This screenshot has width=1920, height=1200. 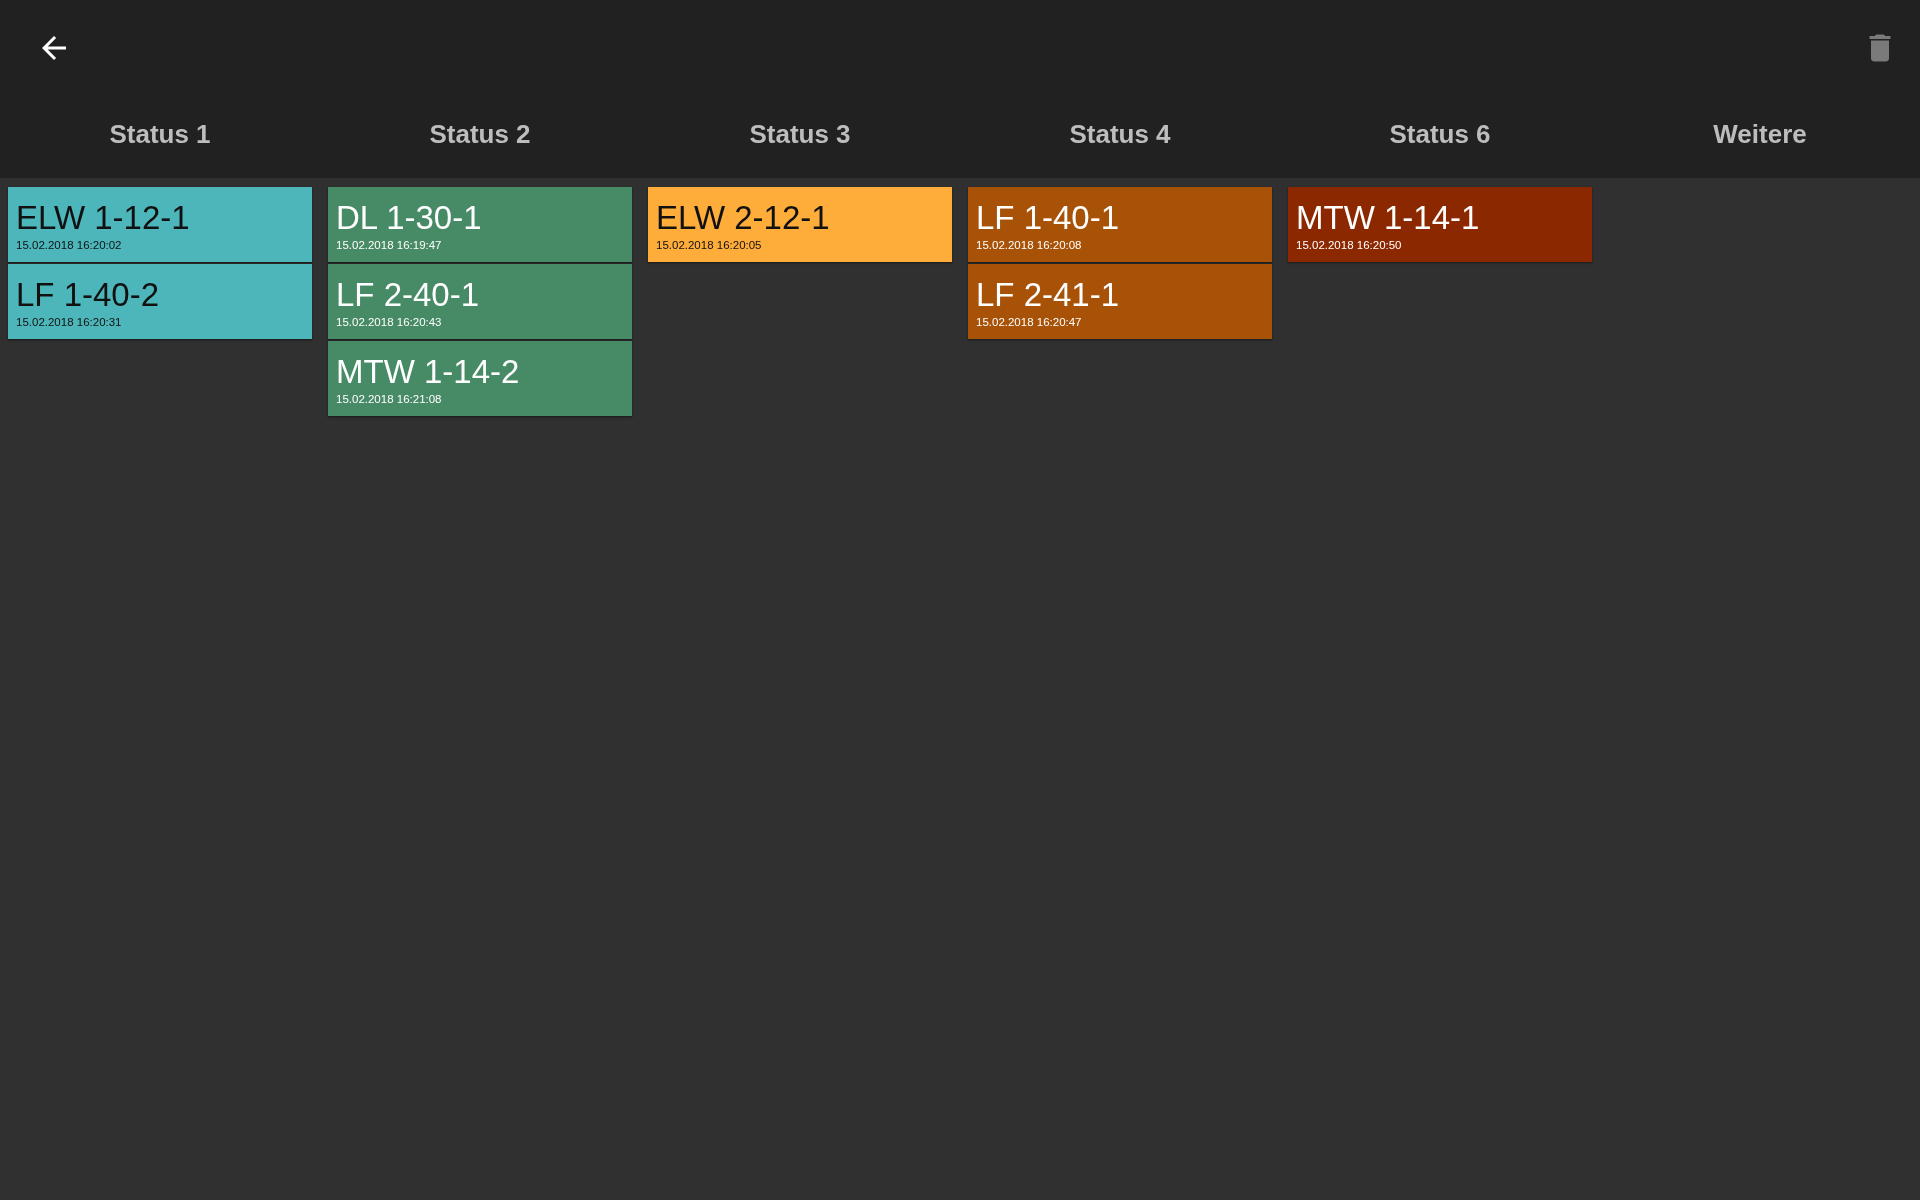 What do you see at coordinates (1120, 134) in the screenshot?
I see `column-header: Status 4` at bounding box center [1120, 134].